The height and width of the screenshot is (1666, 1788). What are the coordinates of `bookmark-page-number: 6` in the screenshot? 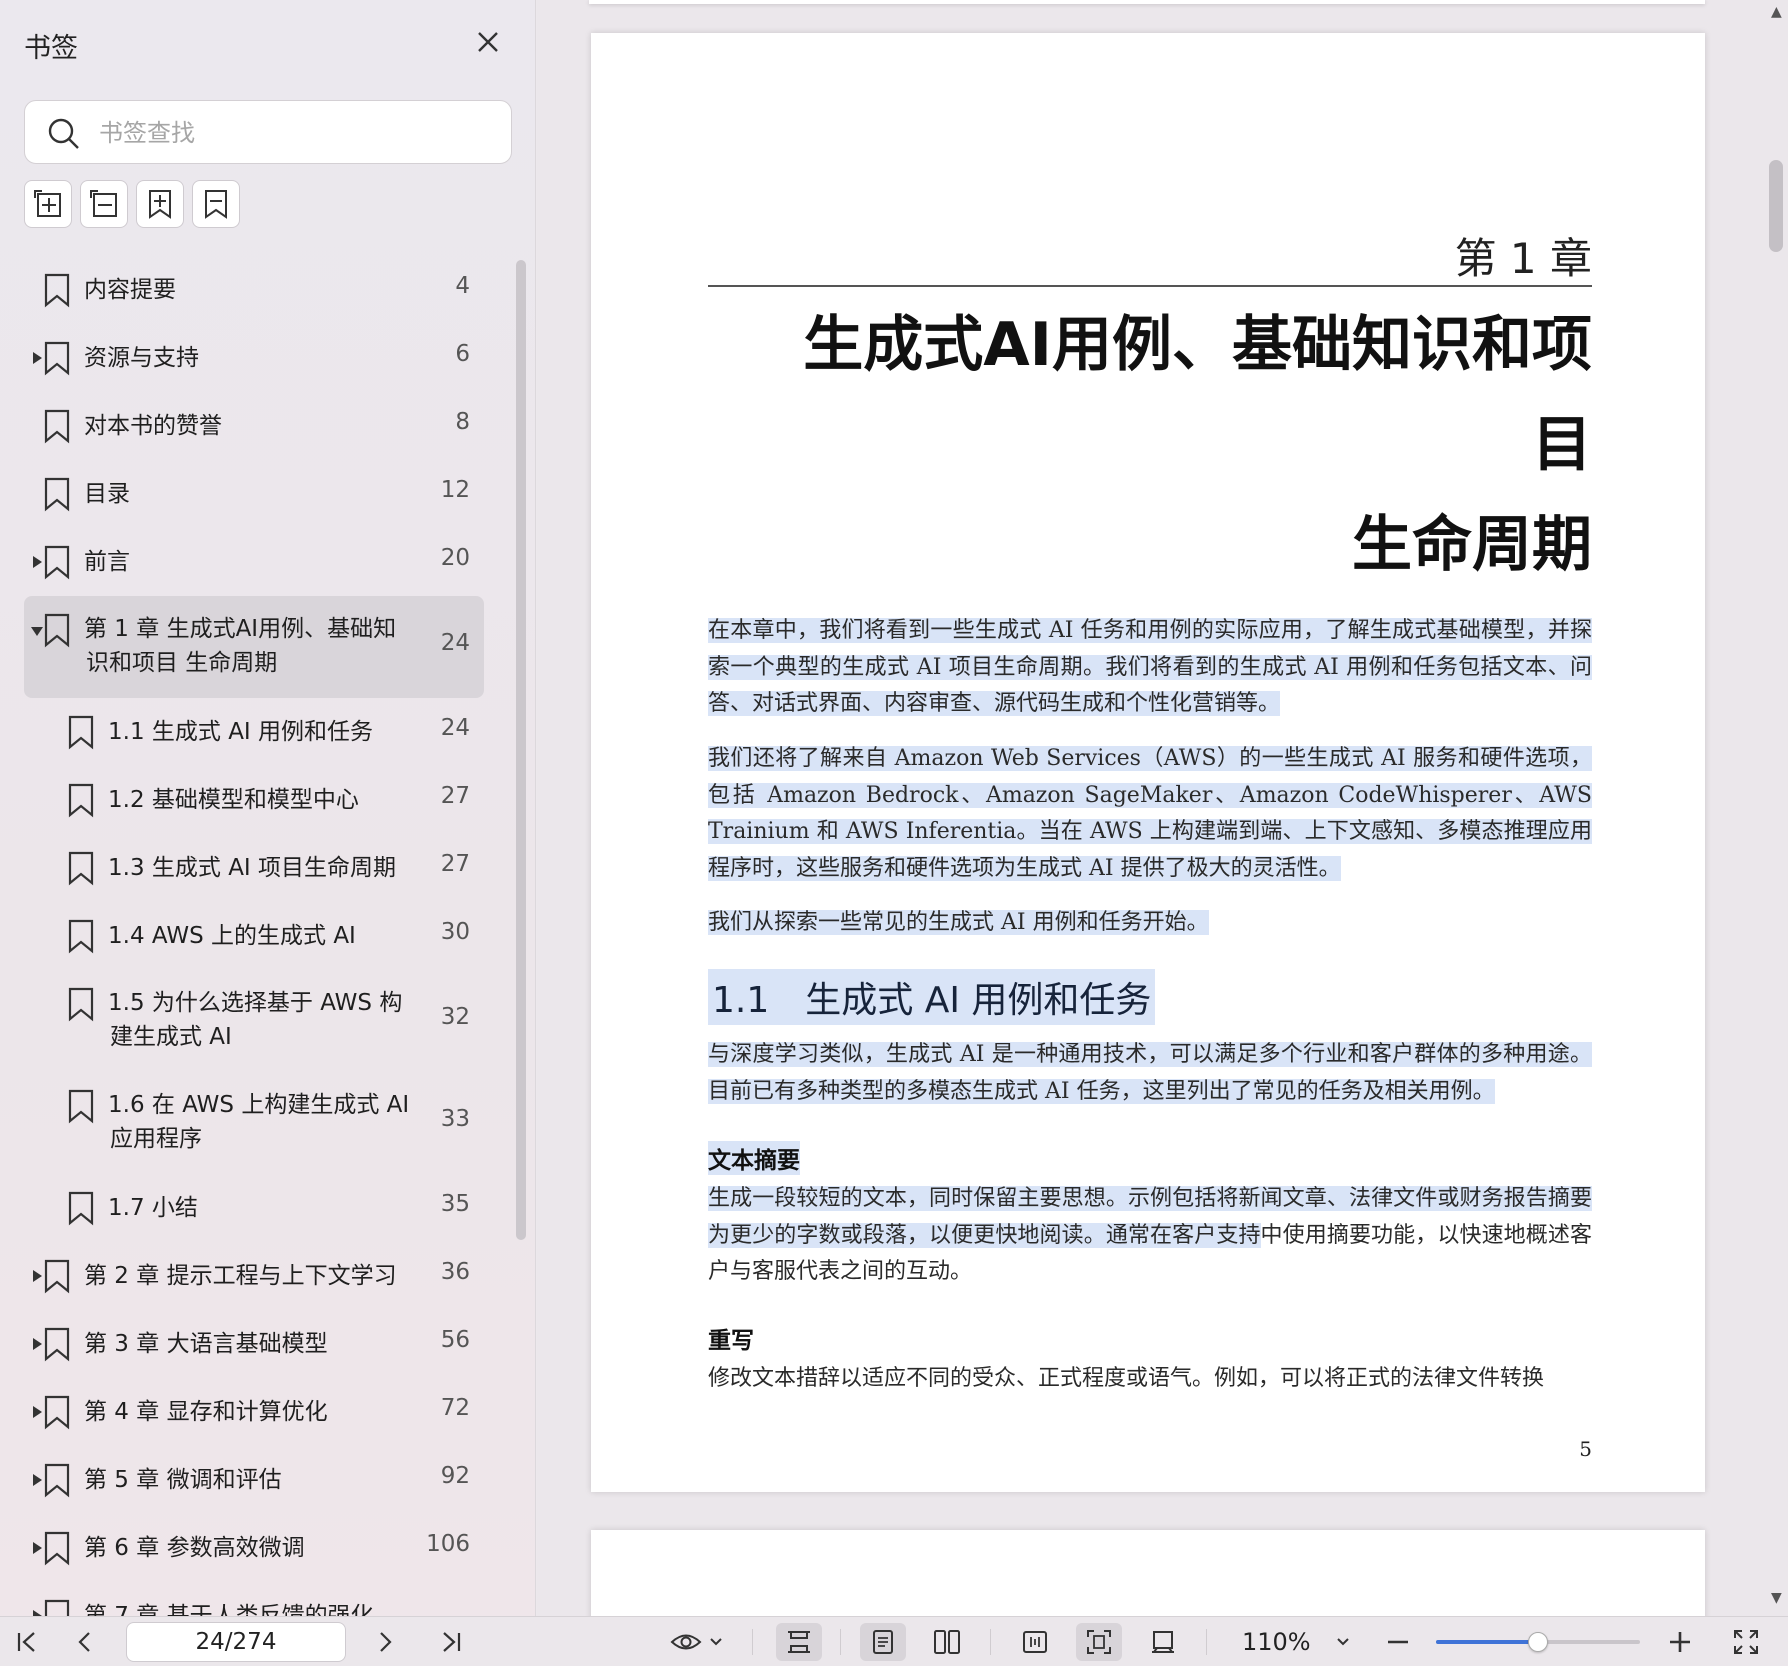 It's located at (462, 354).